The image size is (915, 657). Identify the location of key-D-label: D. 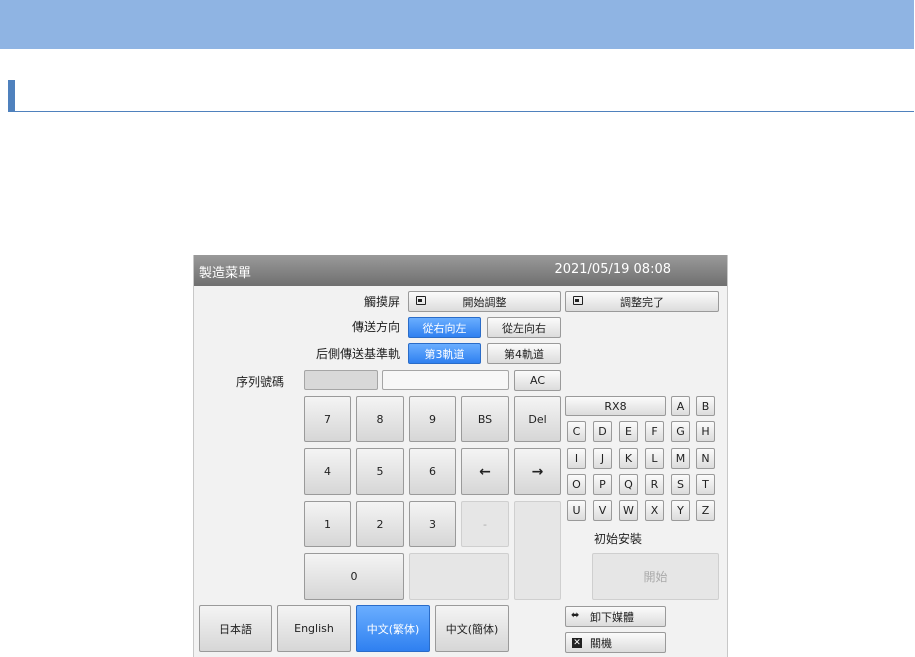
(602, 431).